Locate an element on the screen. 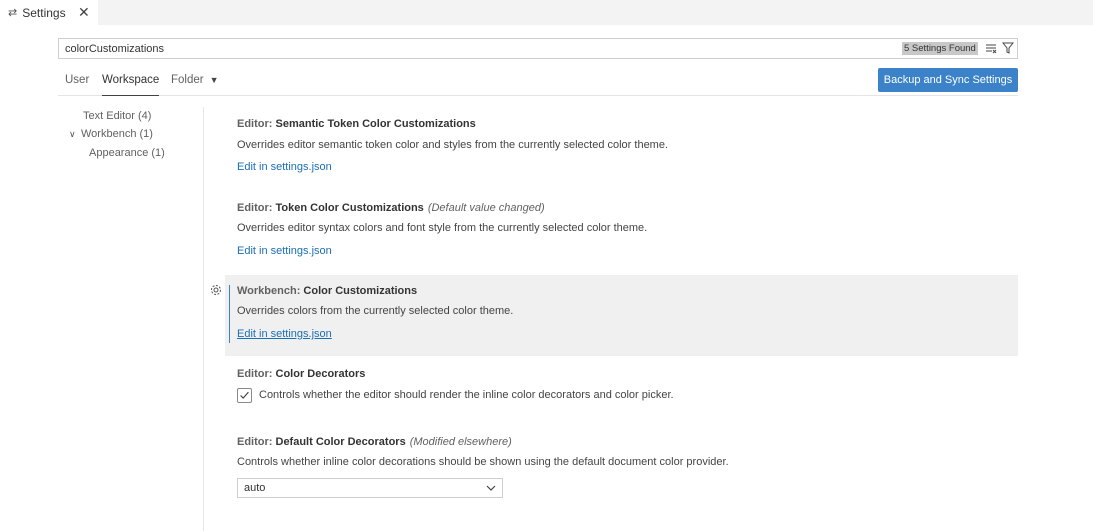  setting-note: (Default value changed) is located at coordinates (486, 208).